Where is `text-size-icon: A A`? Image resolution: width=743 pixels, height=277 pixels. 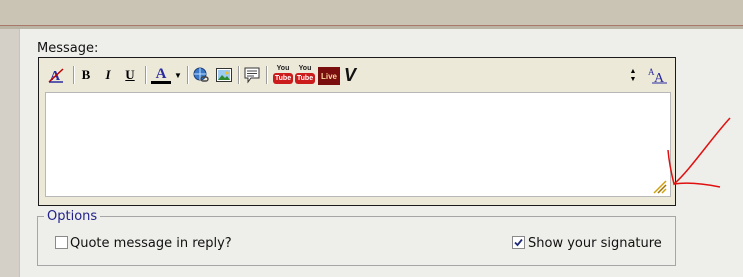 text-size-icon: A A is located at coordinates (657, 75).